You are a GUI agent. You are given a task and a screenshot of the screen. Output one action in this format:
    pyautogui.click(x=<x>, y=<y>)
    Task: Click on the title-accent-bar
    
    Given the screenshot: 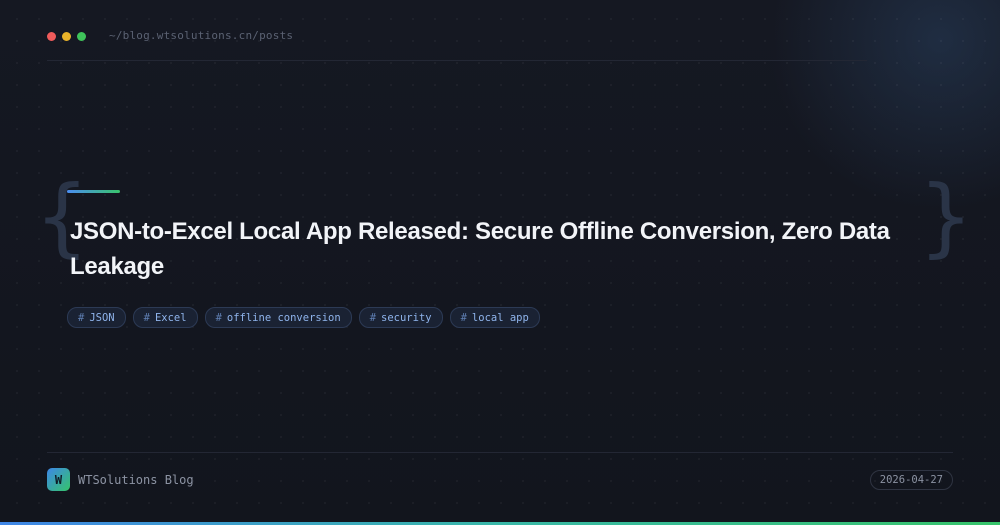 What is the action you would take?
    pyautogui.click(x=93, y=191)
    